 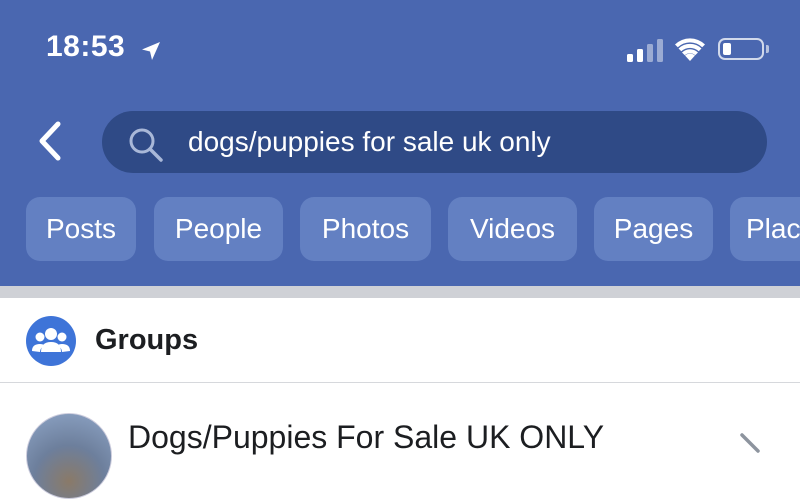 I want to click on filter-chips: Posts People Photos Videos Pages Plac, so click(x=413, y=229).